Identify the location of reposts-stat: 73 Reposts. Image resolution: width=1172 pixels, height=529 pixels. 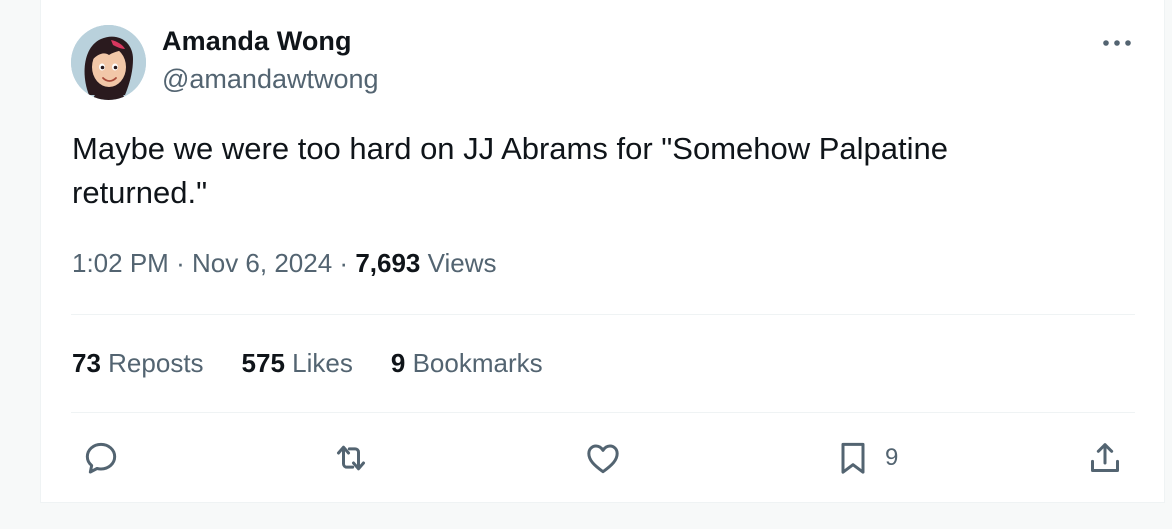
(138, 363).